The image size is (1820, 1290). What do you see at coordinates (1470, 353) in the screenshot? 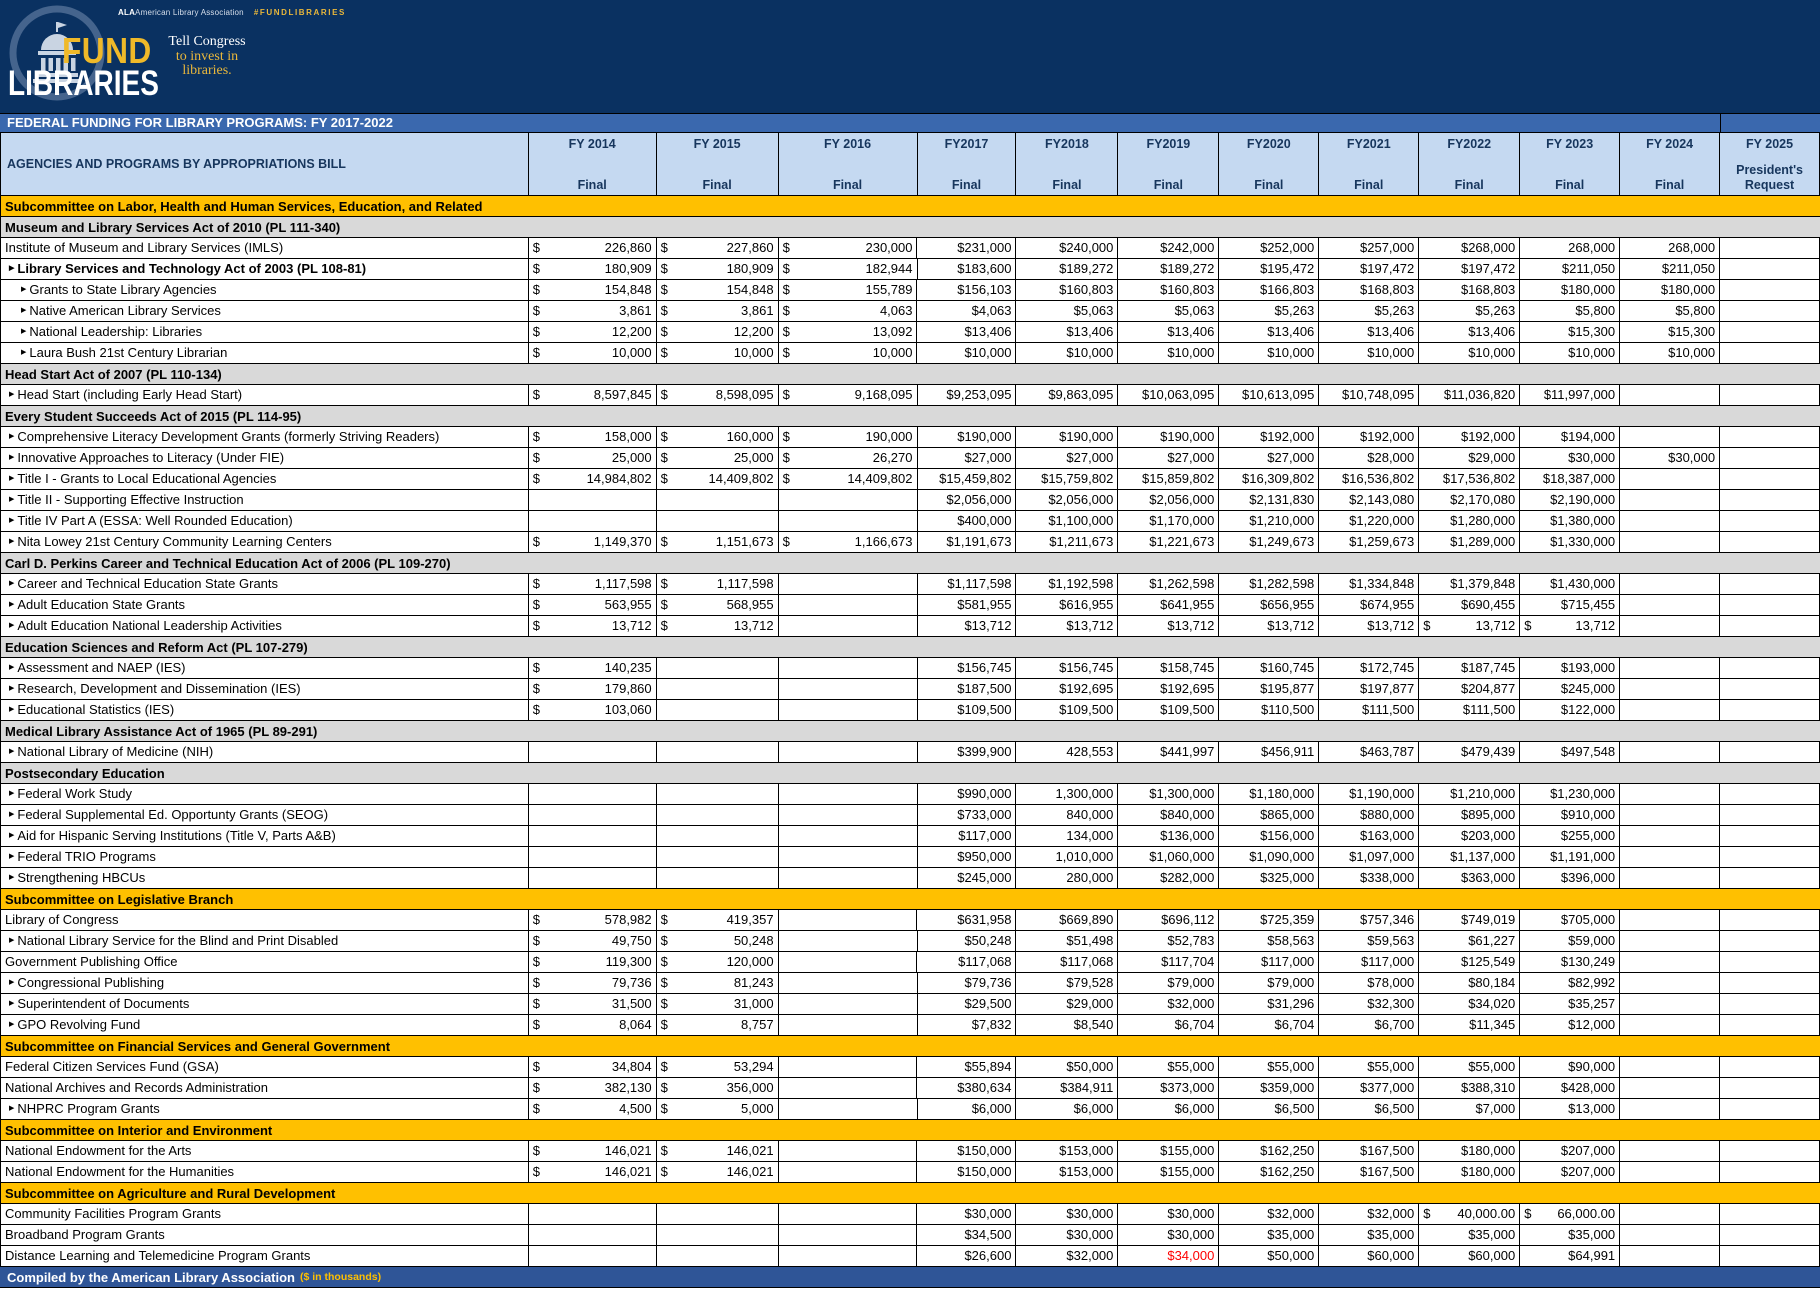
I see `cell-fy2022: $10,000` at bounding box center [1470, 353].